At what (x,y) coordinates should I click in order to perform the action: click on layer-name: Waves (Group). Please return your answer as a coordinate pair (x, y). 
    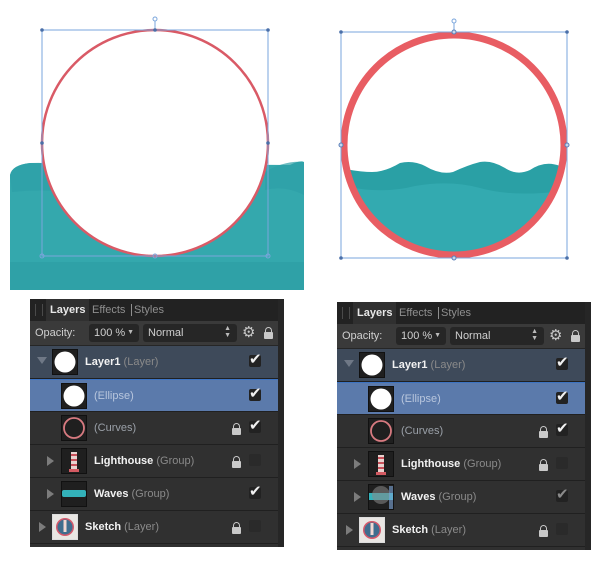
    Looking at the image, I should click on (438, 497).